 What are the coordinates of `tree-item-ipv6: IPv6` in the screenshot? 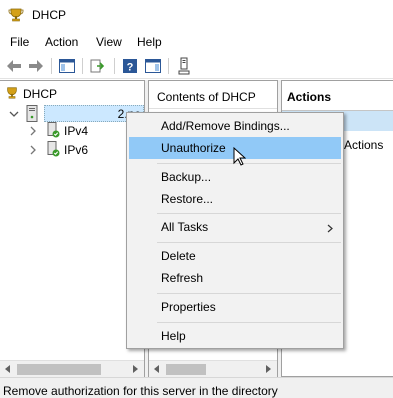 It's located at (67, 150).